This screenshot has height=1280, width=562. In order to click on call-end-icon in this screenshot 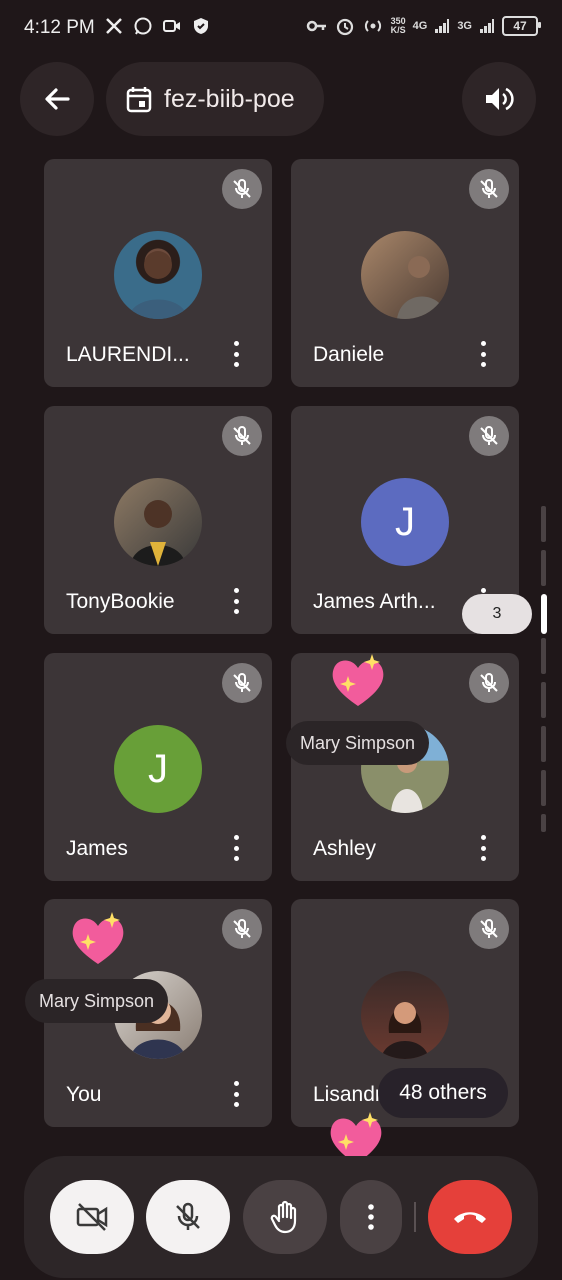, I will do `click(470, 1217)`.